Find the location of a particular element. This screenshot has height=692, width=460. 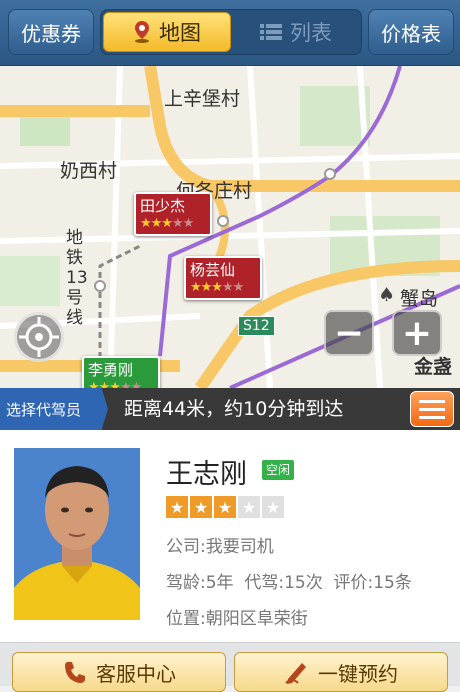

customer-service-button: 客服中心 is located at coordinates (119, 672).